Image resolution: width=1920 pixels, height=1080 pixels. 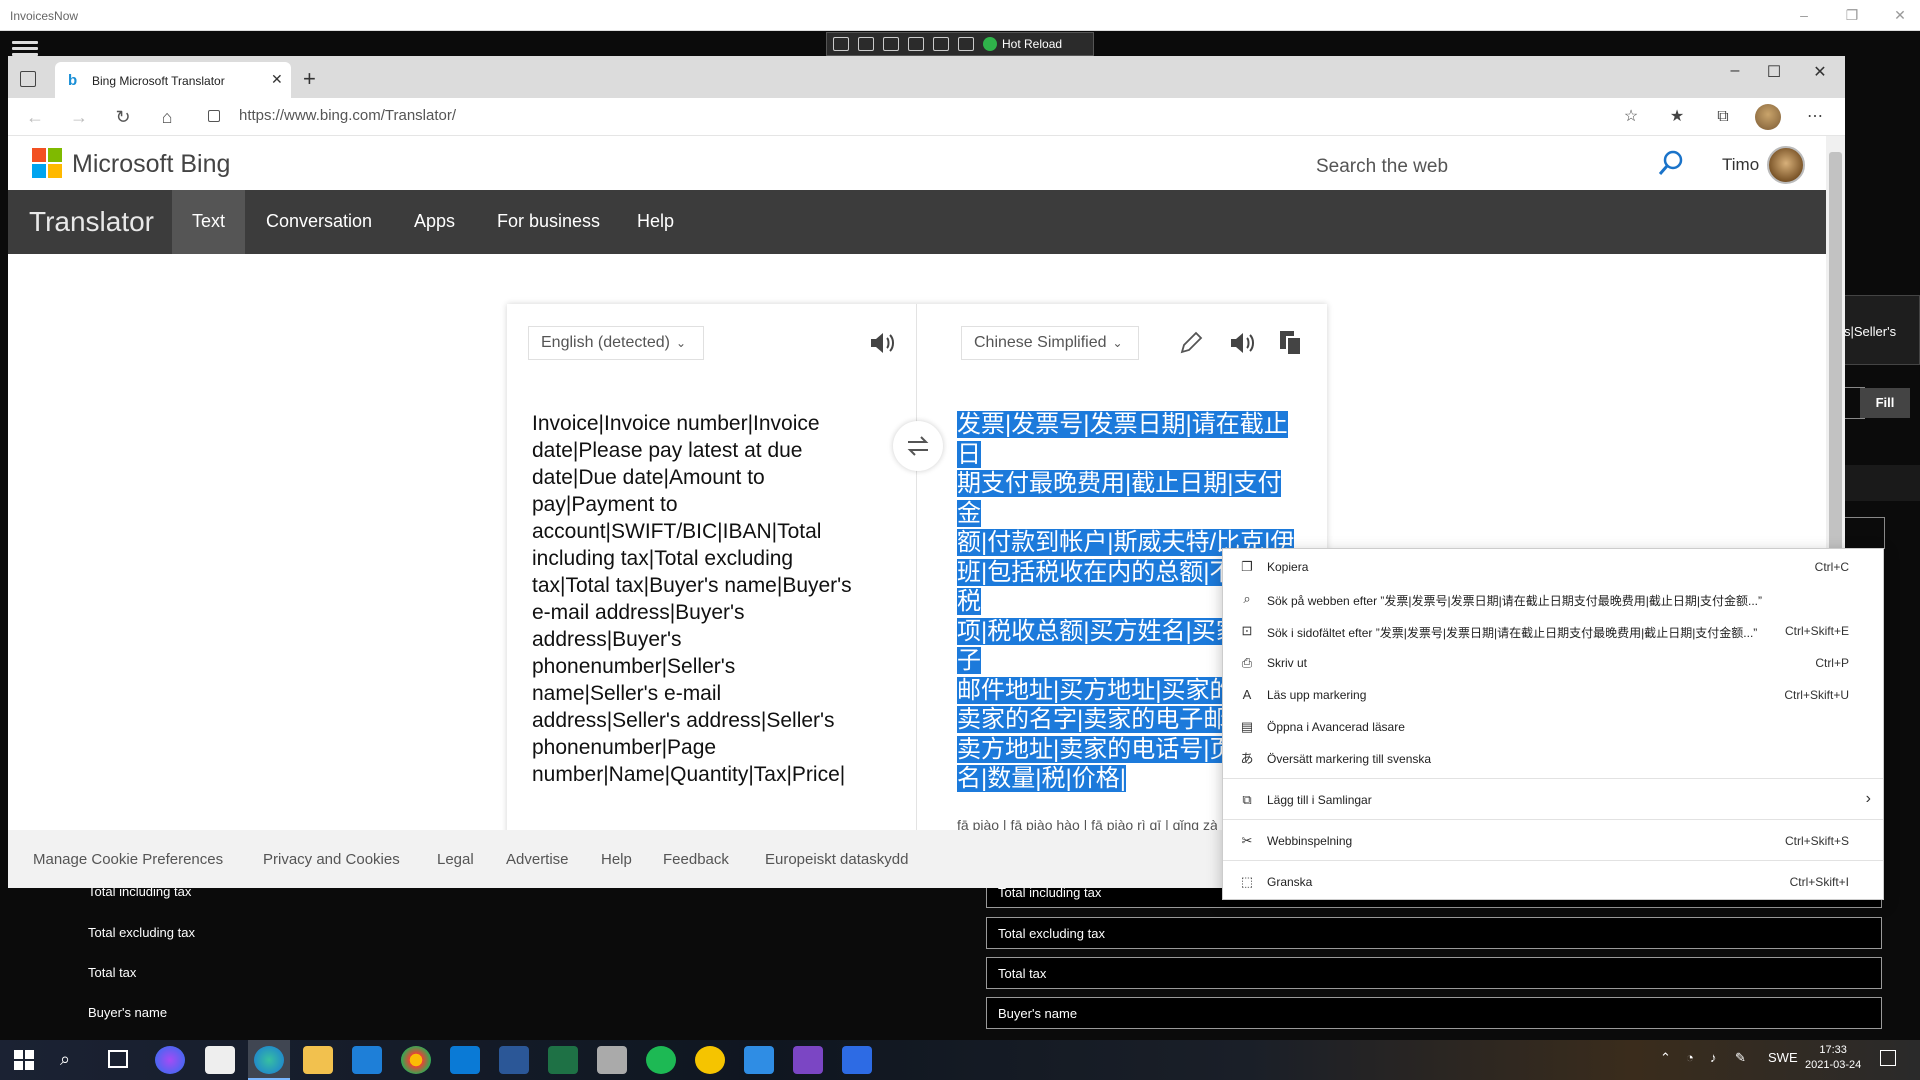 I want to click on source-language-select: English (detected) ⌄, so click(x=616, y=343).